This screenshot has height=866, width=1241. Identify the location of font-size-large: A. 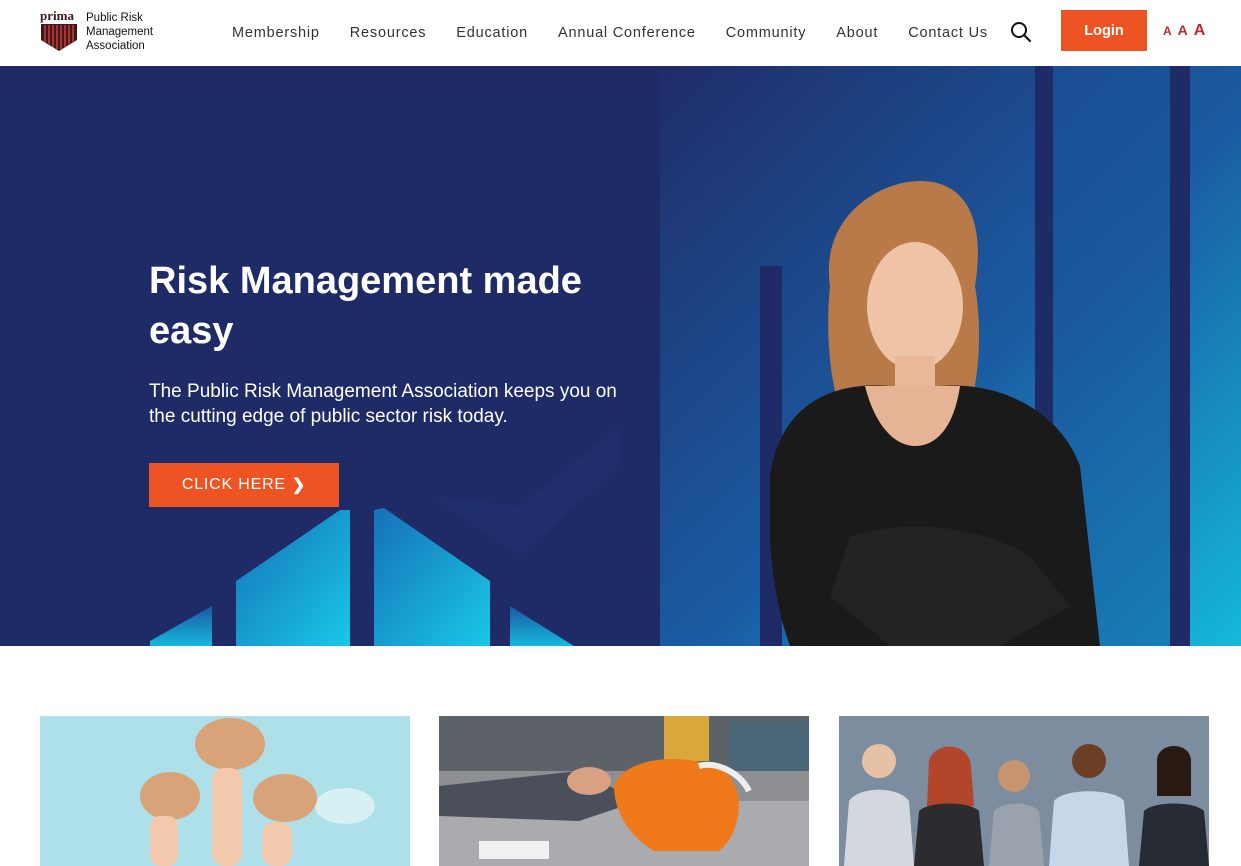
(1200, 31).